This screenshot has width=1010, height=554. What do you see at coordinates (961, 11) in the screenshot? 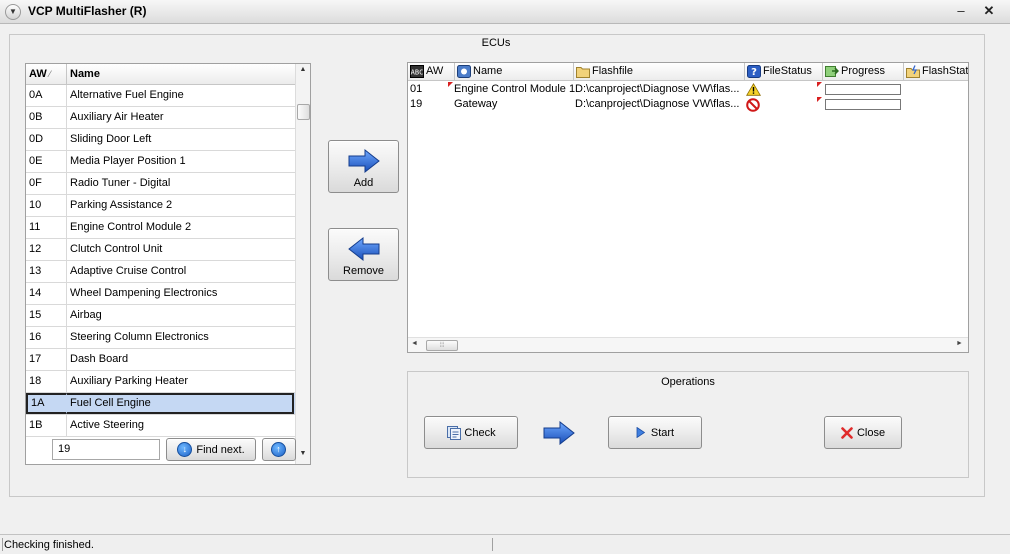
I see `minimize-icon: ‒` at bounding box center [961, 11].